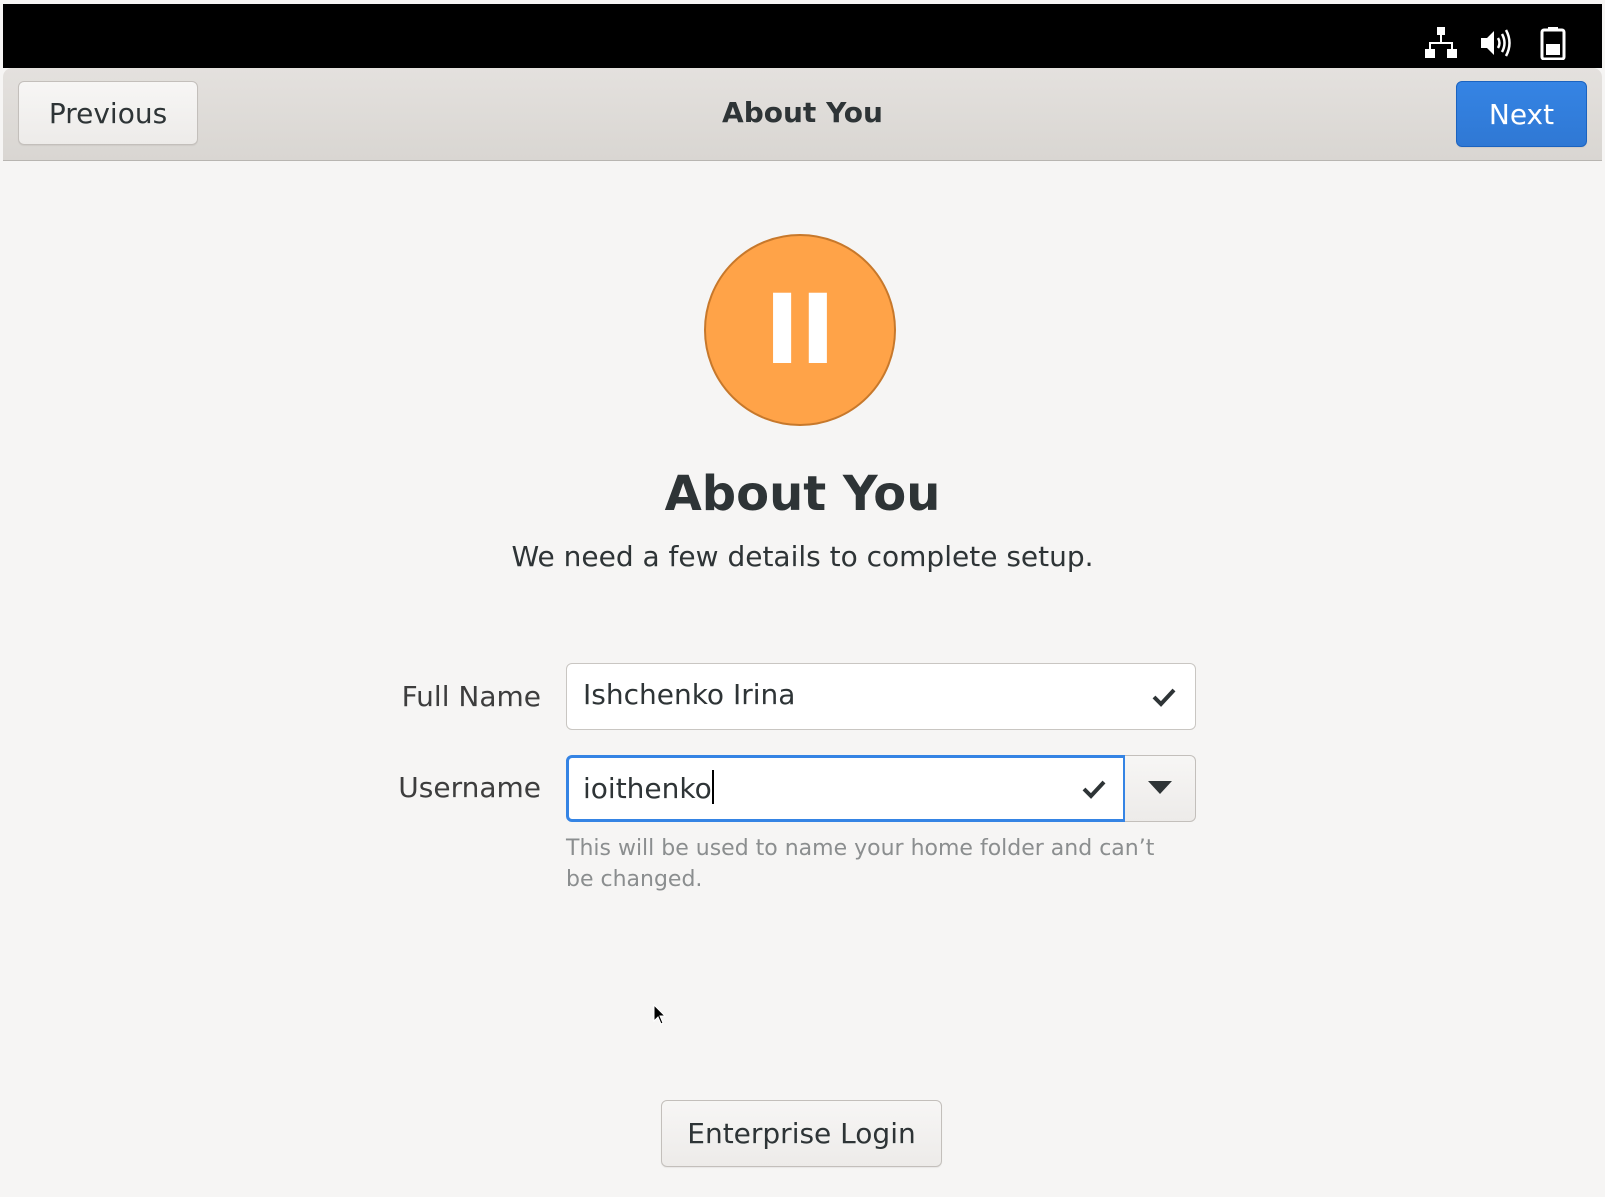 Image resolution: width=1605 pixels, height=1197 pixels. Describe the element at coordinates (802, 556) in the screenshot. I see `page-subtitle: We need a few details to complete setup.` at that location.